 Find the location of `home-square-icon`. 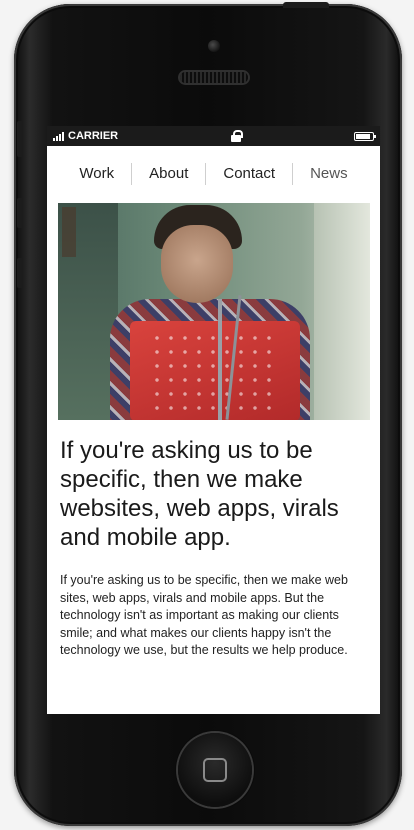

home-square-icon is located at coordinates (215, 770).